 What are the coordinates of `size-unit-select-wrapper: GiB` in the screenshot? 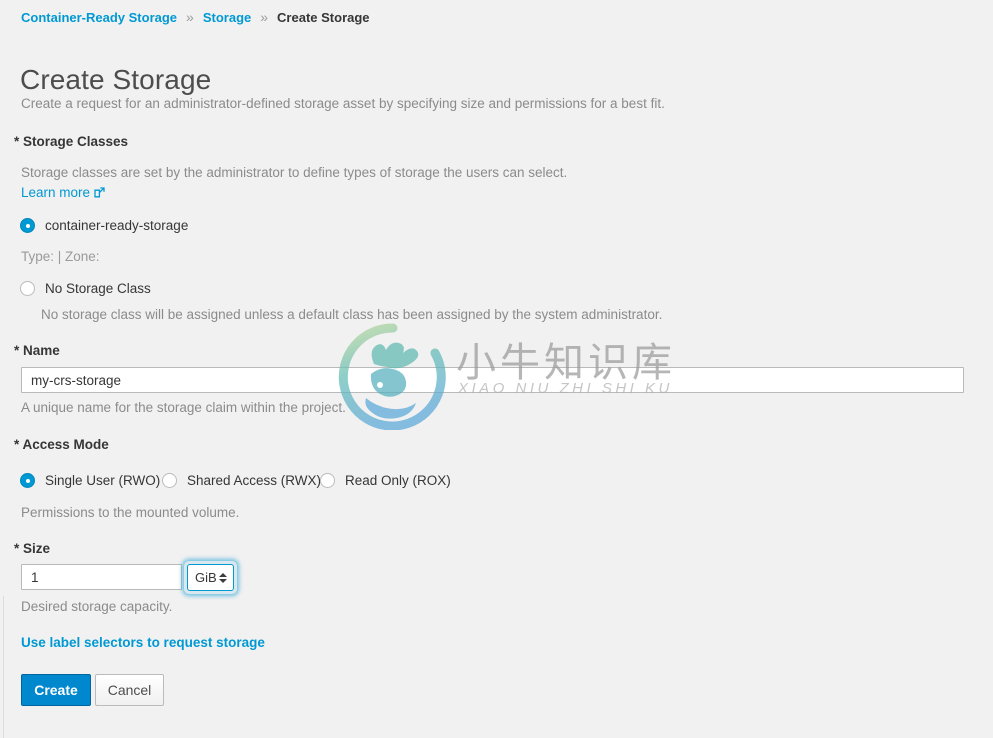 It's located at (210, 577).